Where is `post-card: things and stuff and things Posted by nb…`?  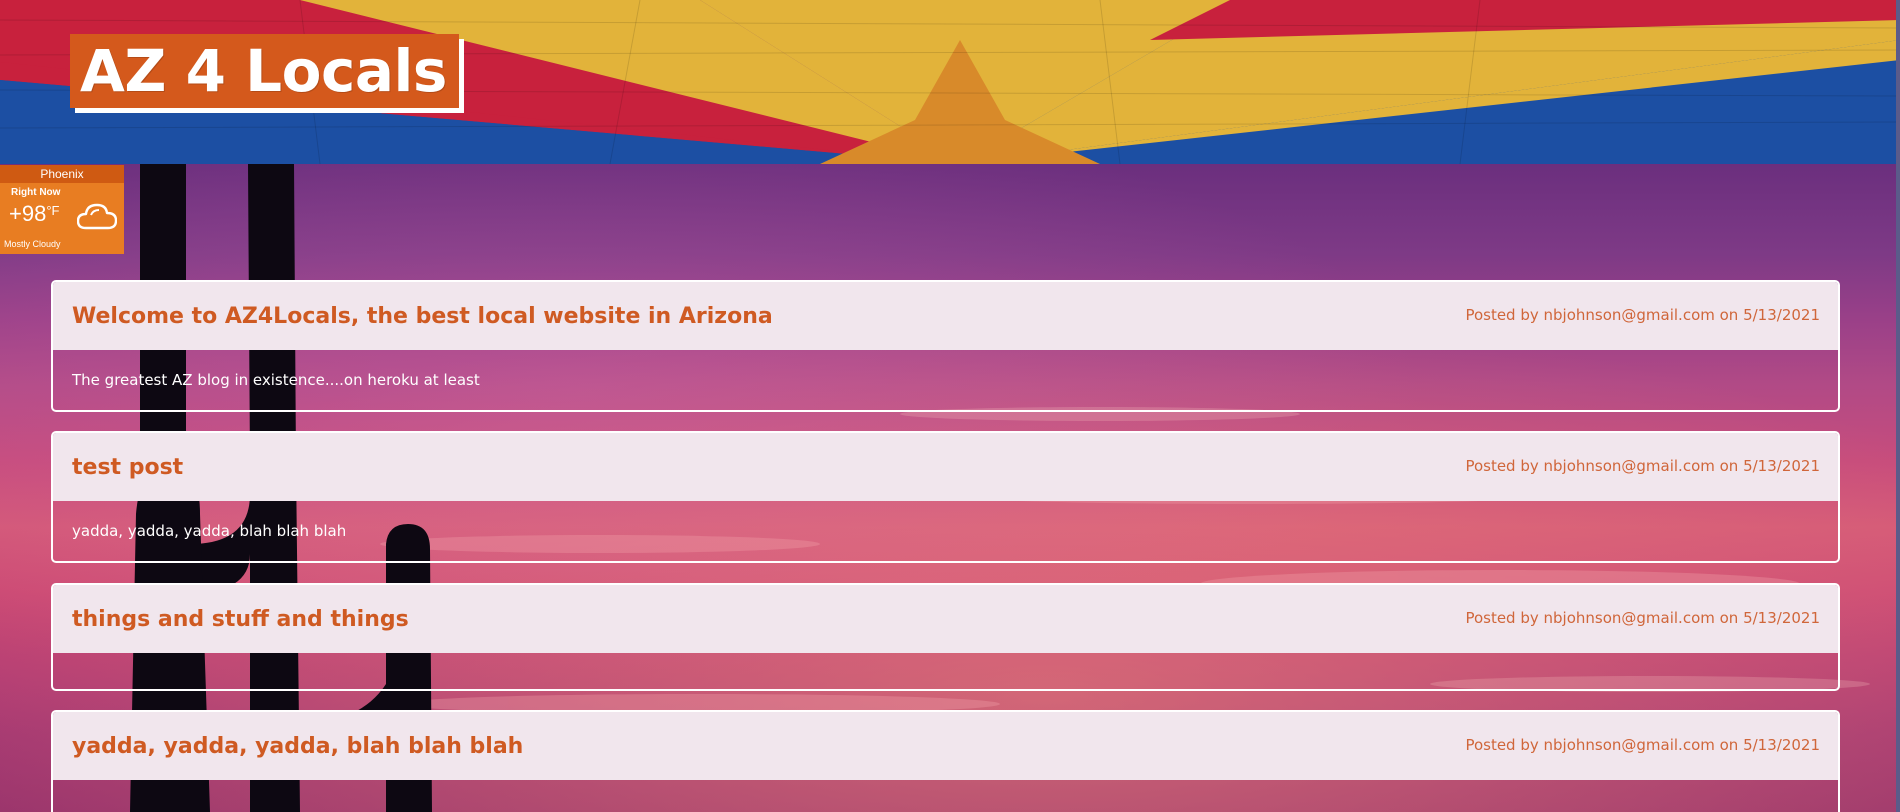
post-card: things and stuff and things Posted by nb… is located at coordinates (945, 637).